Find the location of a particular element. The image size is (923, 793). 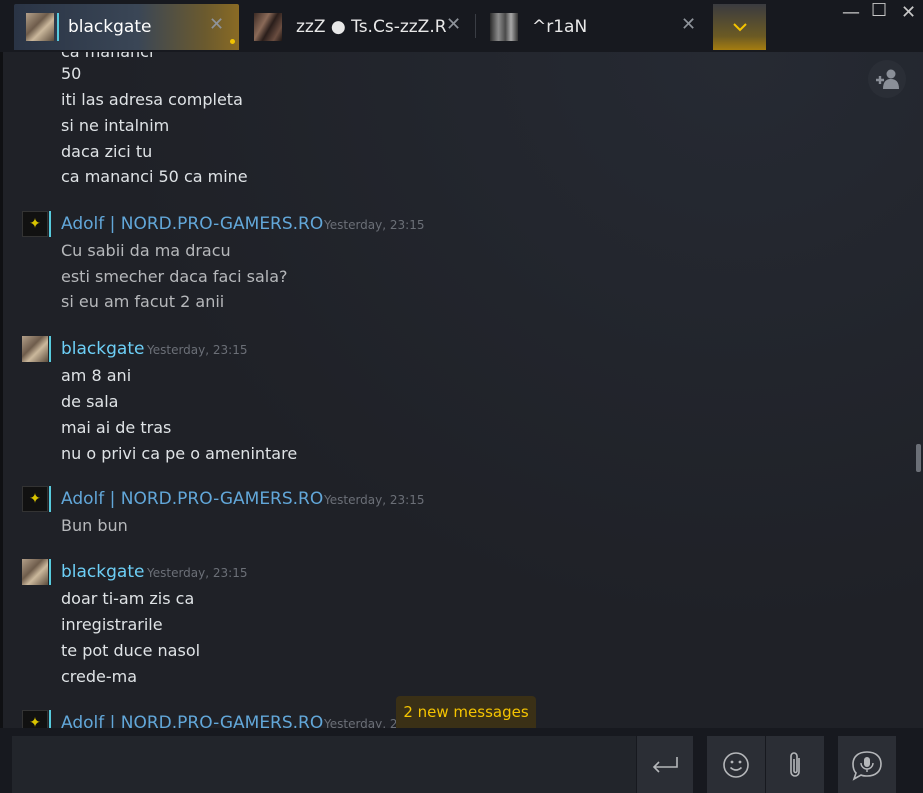

composer is located at coordinates (461, 760).